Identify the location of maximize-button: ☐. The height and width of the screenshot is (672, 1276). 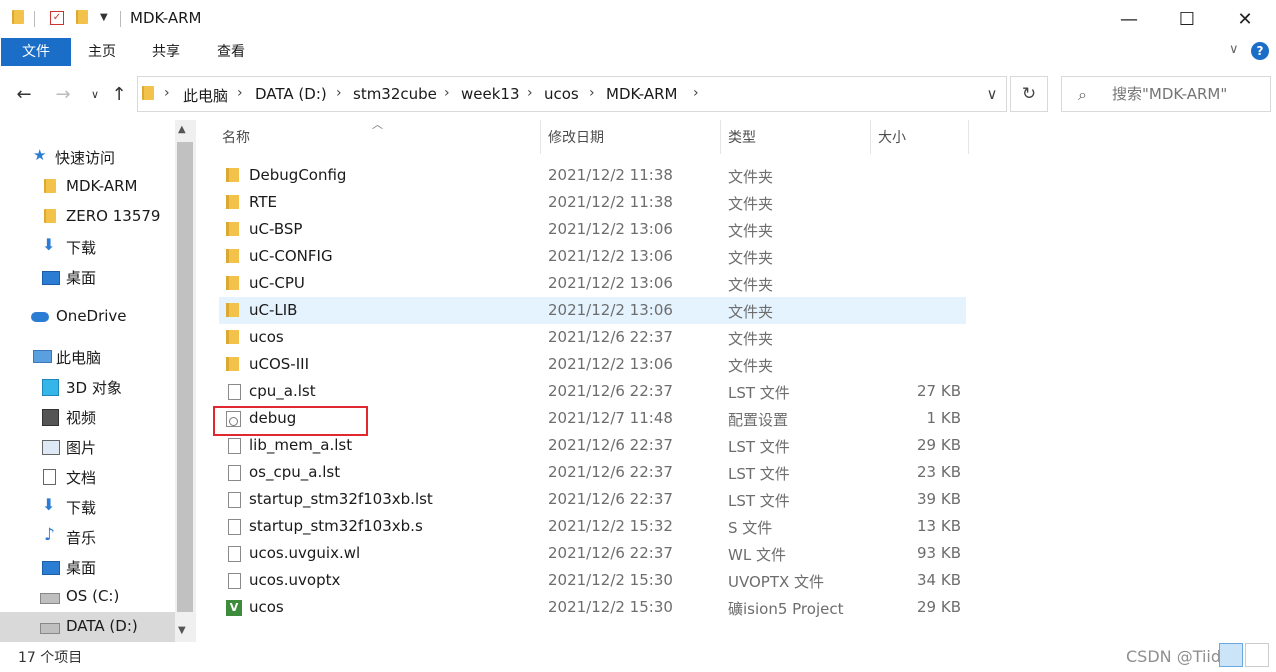
(1187, 19).